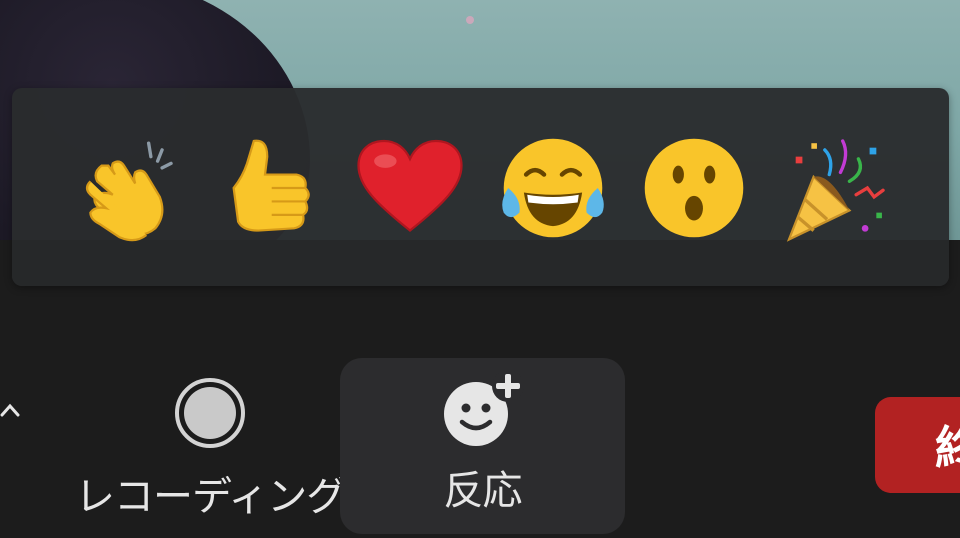  What do you see at coordinates (947, 448) in the screenshot?
I see `end-label: 終` at bounding box center [947, 448].